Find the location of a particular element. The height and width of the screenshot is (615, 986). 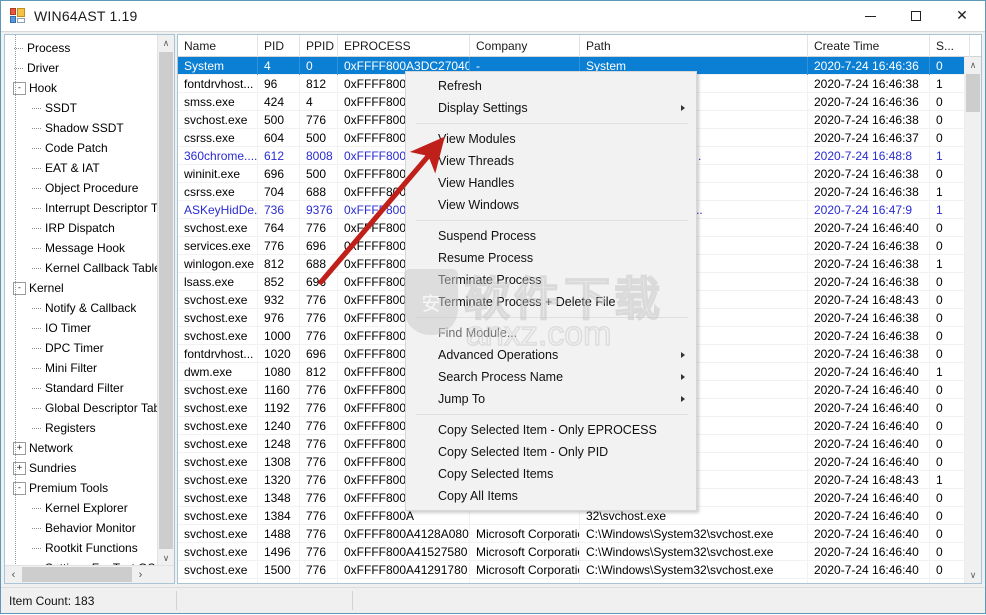

menu-item-label: Terminate Process is located at coordinates (490, 280).